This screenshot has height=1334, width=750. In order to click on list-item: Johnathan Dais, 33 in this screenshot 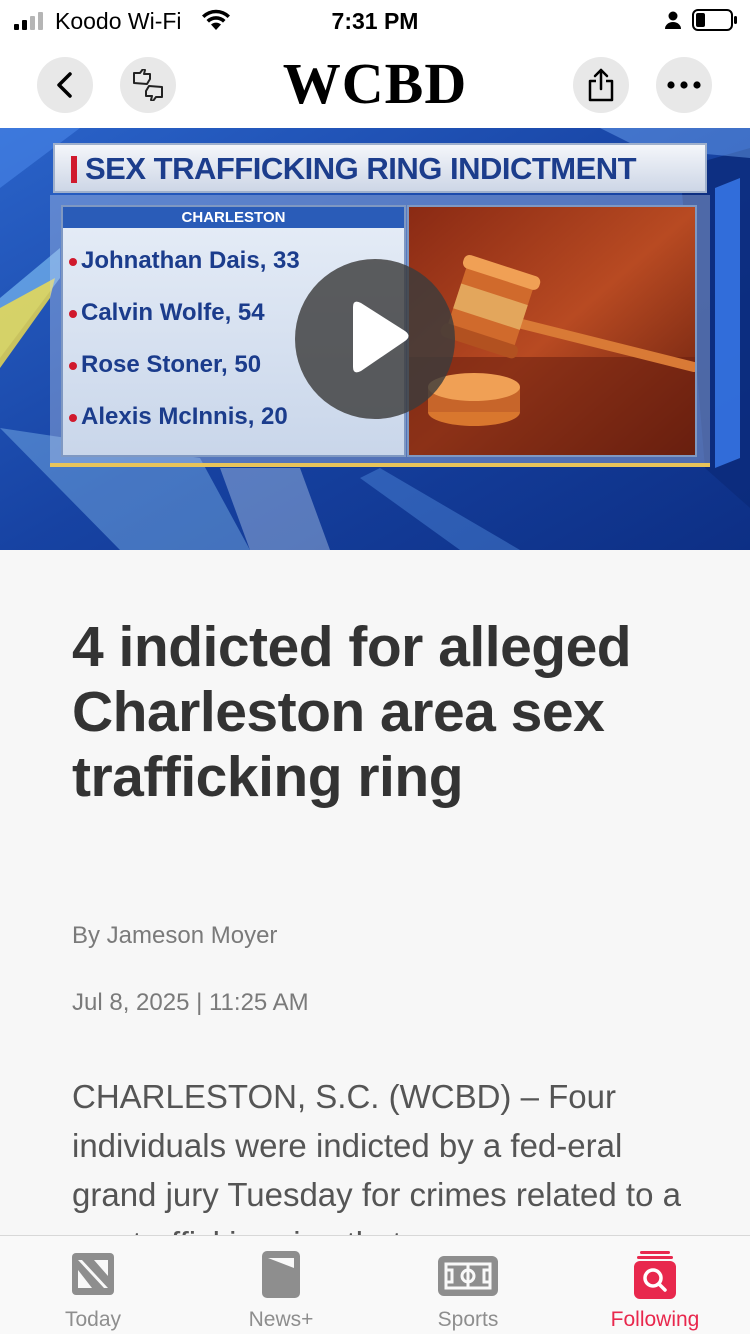, I will do `click(184, 261)`.